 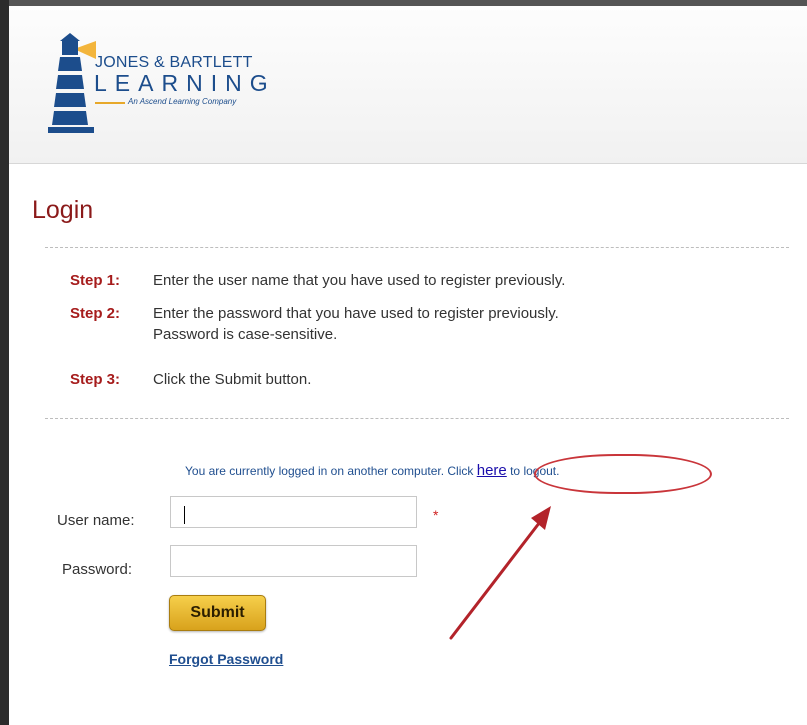 What do you see at coordinates (293, 512) in the screenshot?
I see `username-input` at bounding box center [293, 512].